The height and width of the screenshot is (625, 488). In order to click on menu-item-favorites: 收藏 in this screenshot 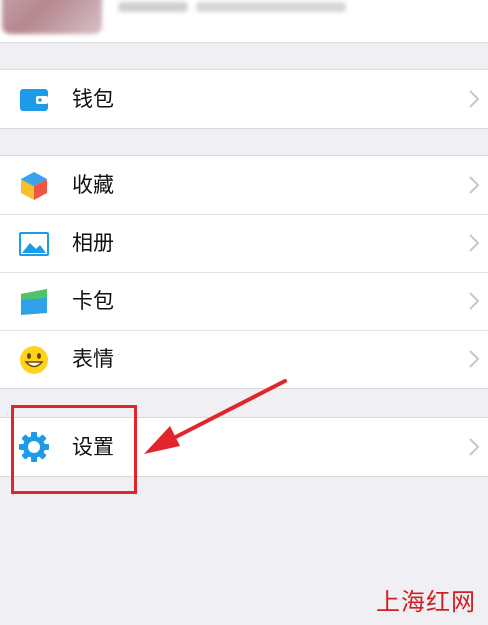, I will do `click(244, 185)`.